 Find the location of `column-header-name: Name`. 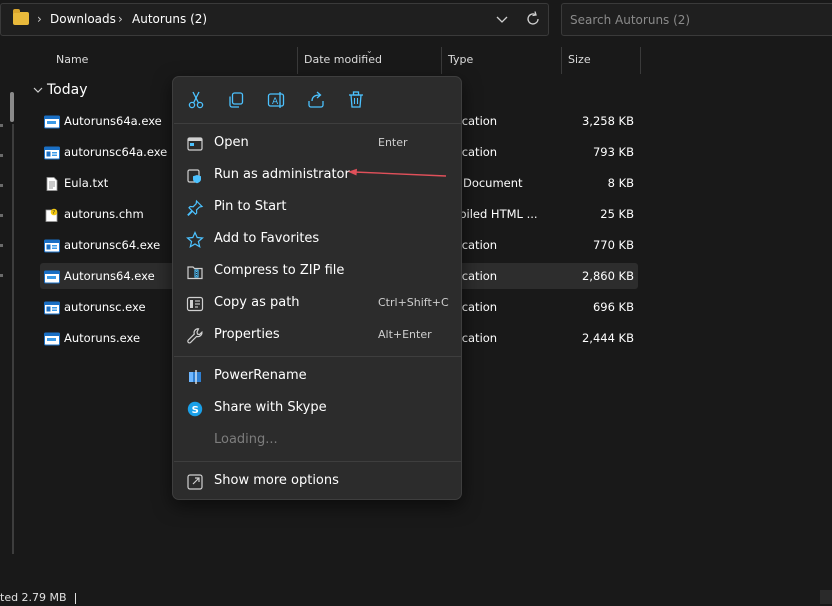

column-header-name: Name is located at coordinates (72, 59).